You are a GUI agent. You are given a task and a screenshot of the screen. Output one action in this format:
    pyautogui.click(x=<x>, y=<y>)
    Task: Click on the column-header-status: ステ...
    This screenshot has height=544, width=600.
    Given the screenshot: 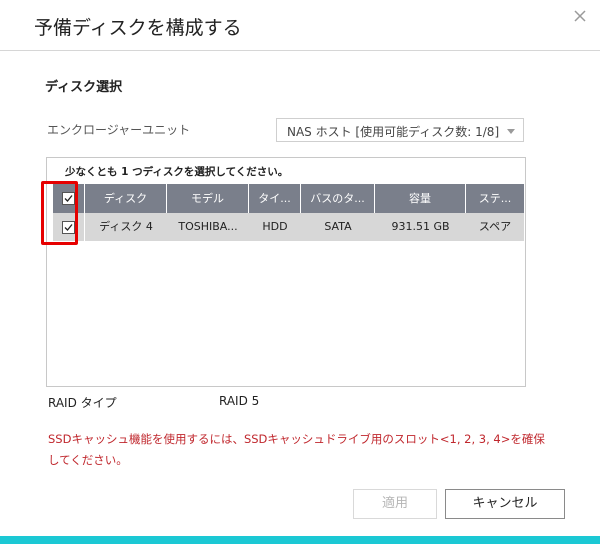 What is the action you would take?
    pyautogui.click(x=495, y=198)
    